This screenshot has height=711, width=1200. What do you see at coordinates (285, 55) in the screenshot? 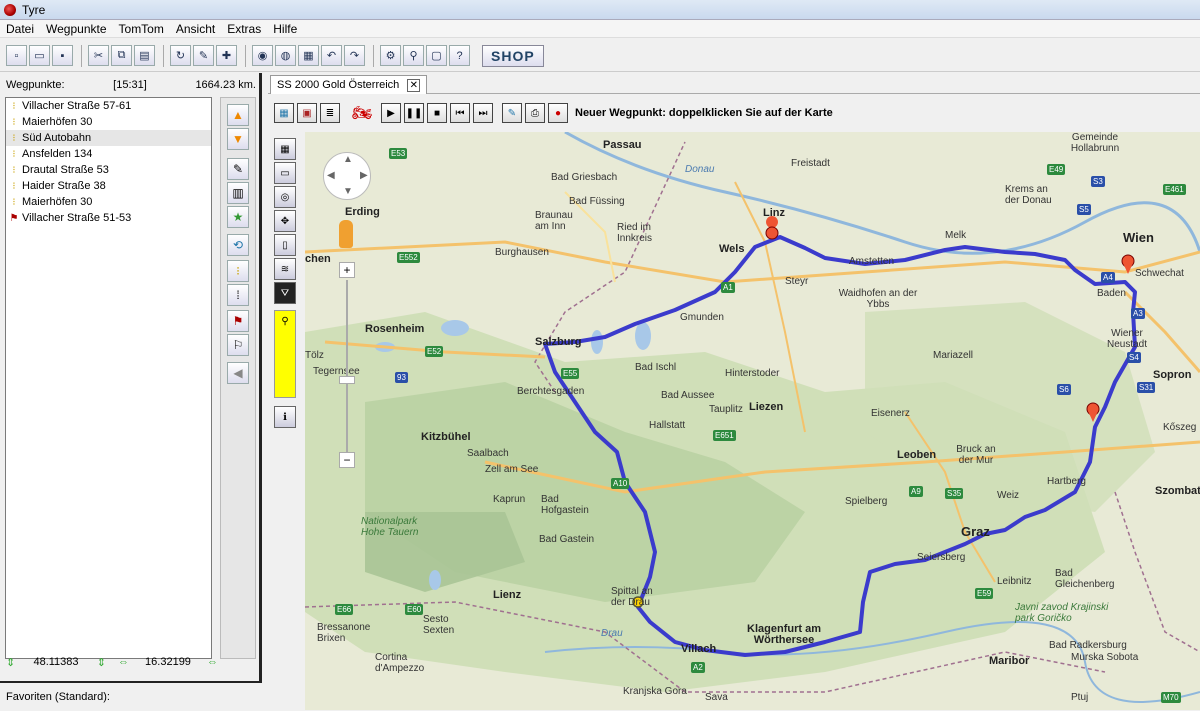
I see `satellite-icon: ◍` at bounding box center [285, 55].